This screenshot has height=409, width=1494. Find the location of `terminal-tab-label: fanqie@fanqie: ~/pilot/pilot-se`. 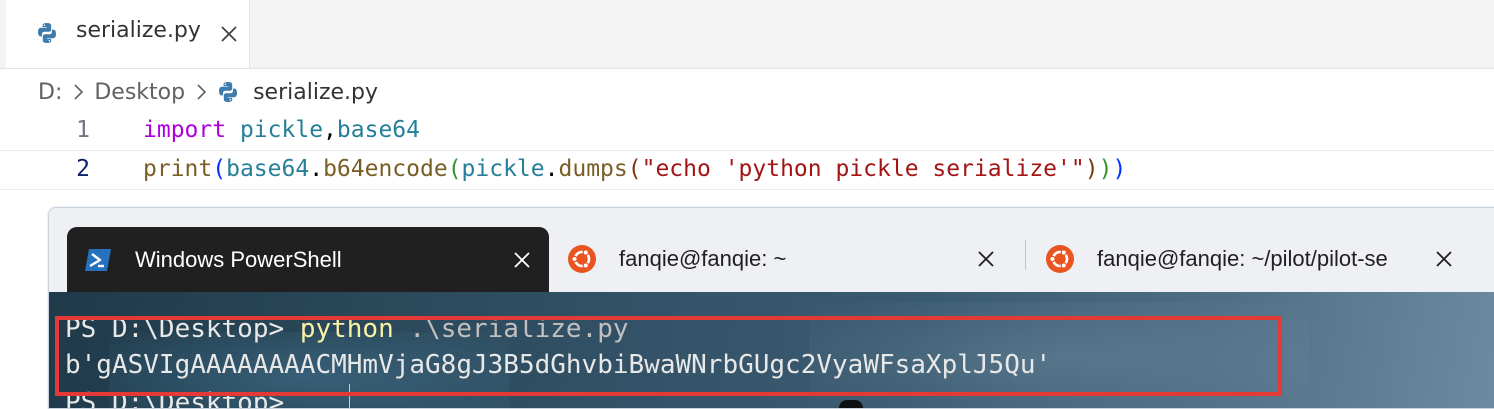

terminal-tab-label: fanqie@fanqie: ~/pilot/pilot-se is located at coordinates (1242, 258).